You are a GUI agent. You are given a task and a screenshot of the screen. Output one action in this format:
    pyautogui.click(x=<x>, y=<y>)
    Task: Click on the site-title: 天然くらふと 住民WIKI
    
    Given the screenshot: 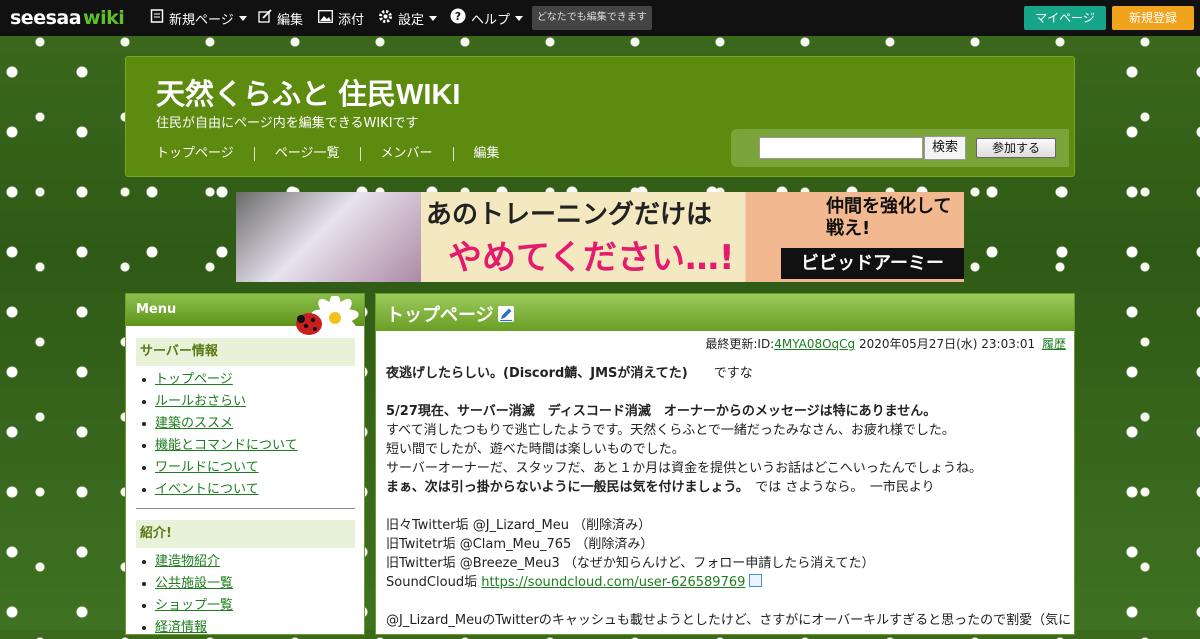 What is the action you would take?
    pyautogui.click(x=308, y=92)
    